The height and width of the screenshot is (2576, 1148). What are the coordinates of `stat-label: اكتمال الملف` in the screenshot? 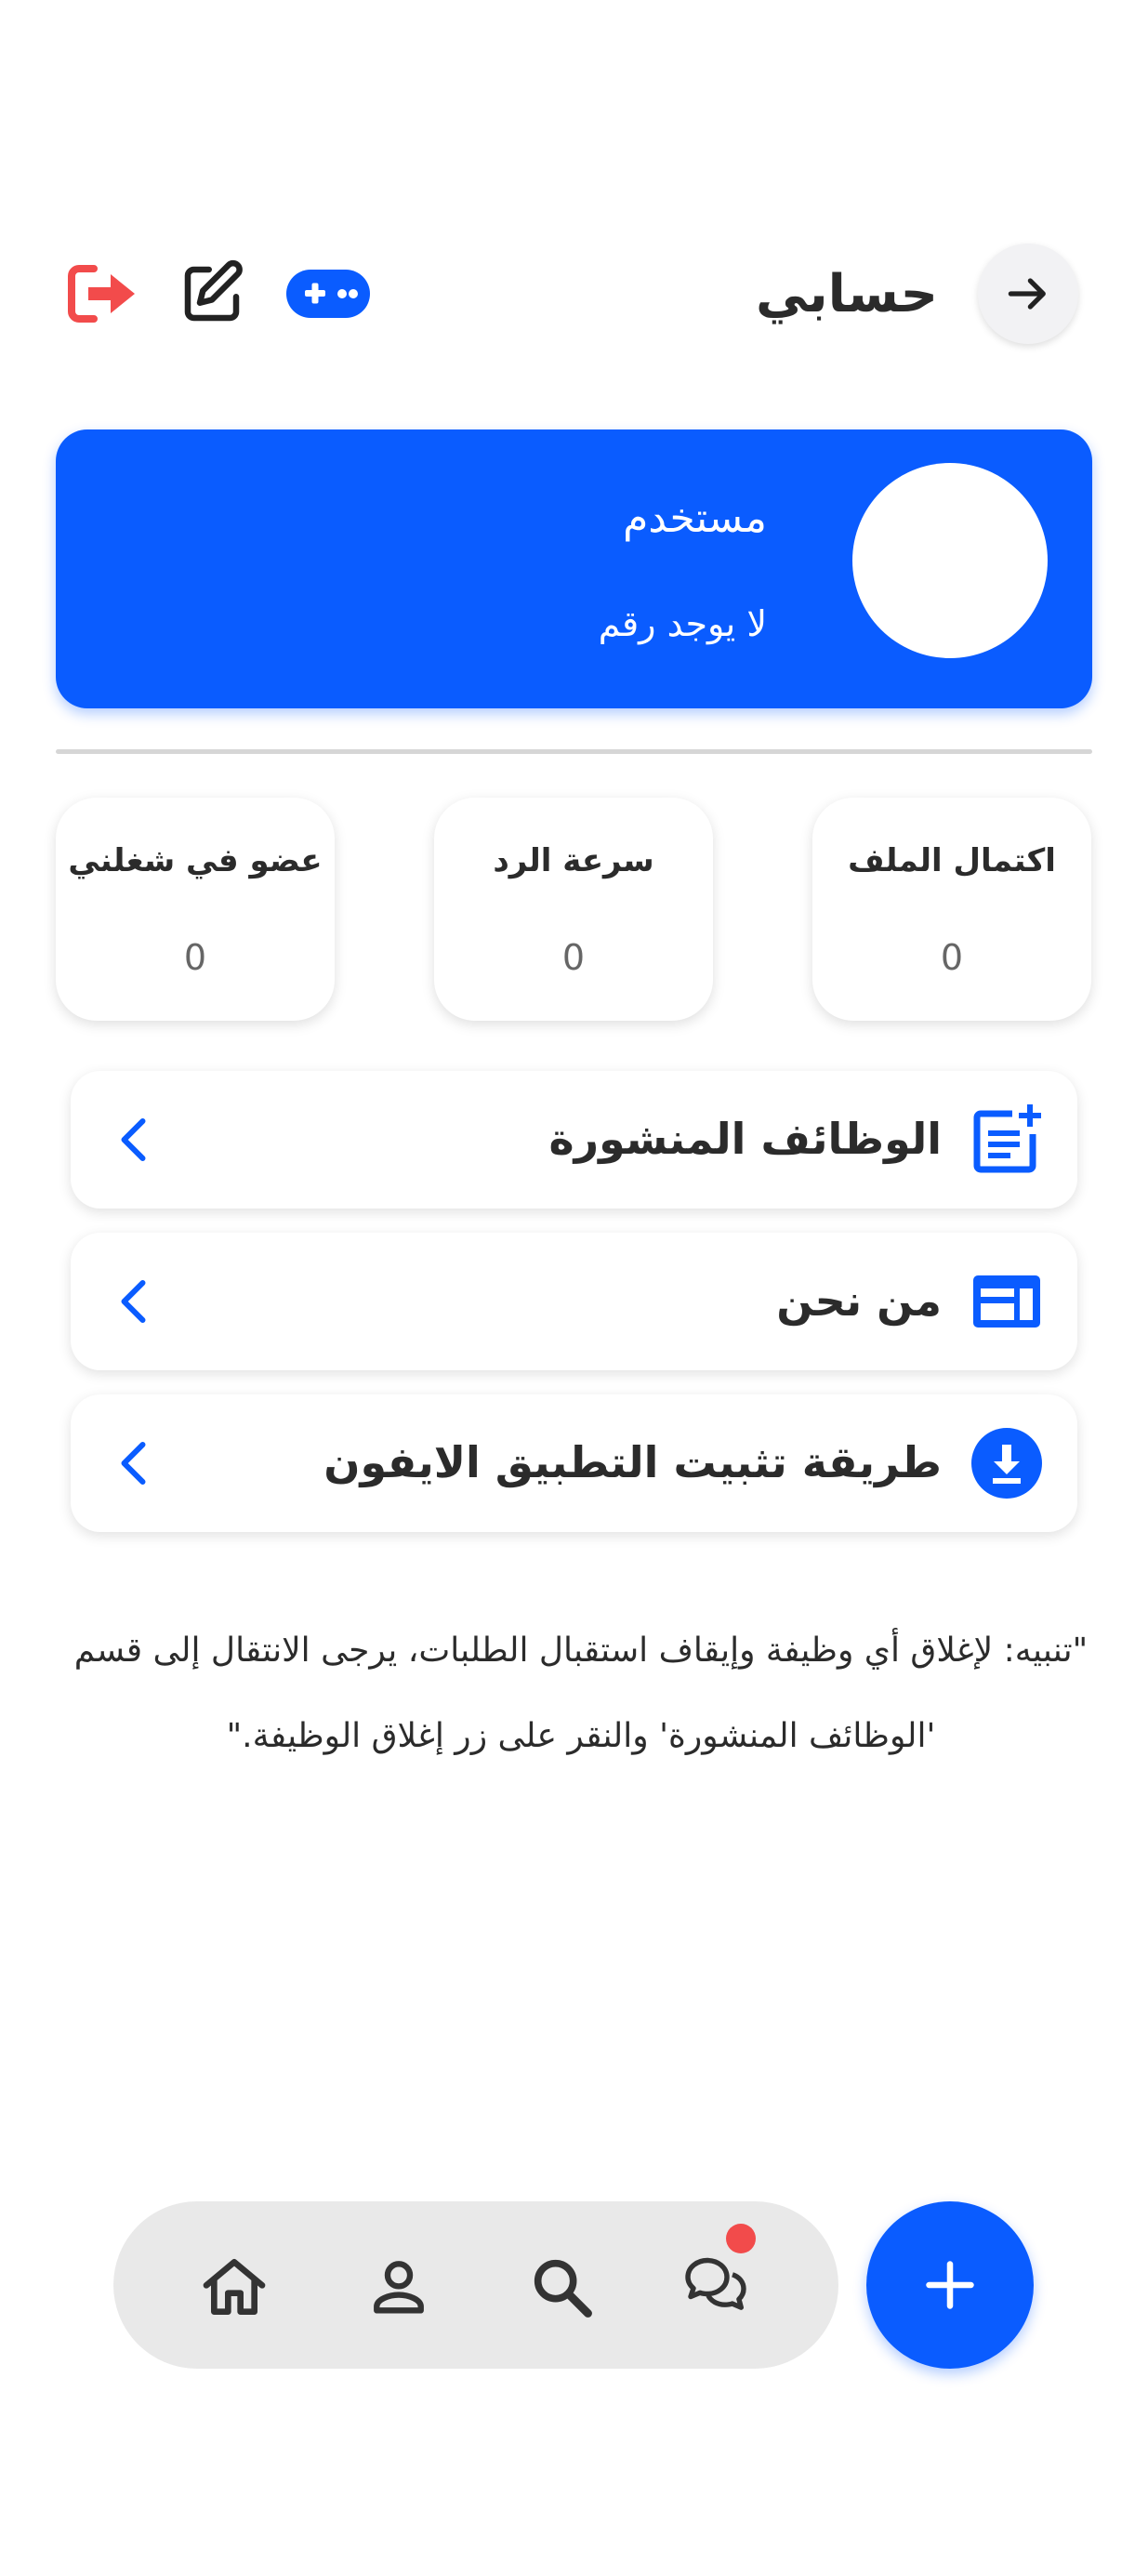 It's located at (952, 860).